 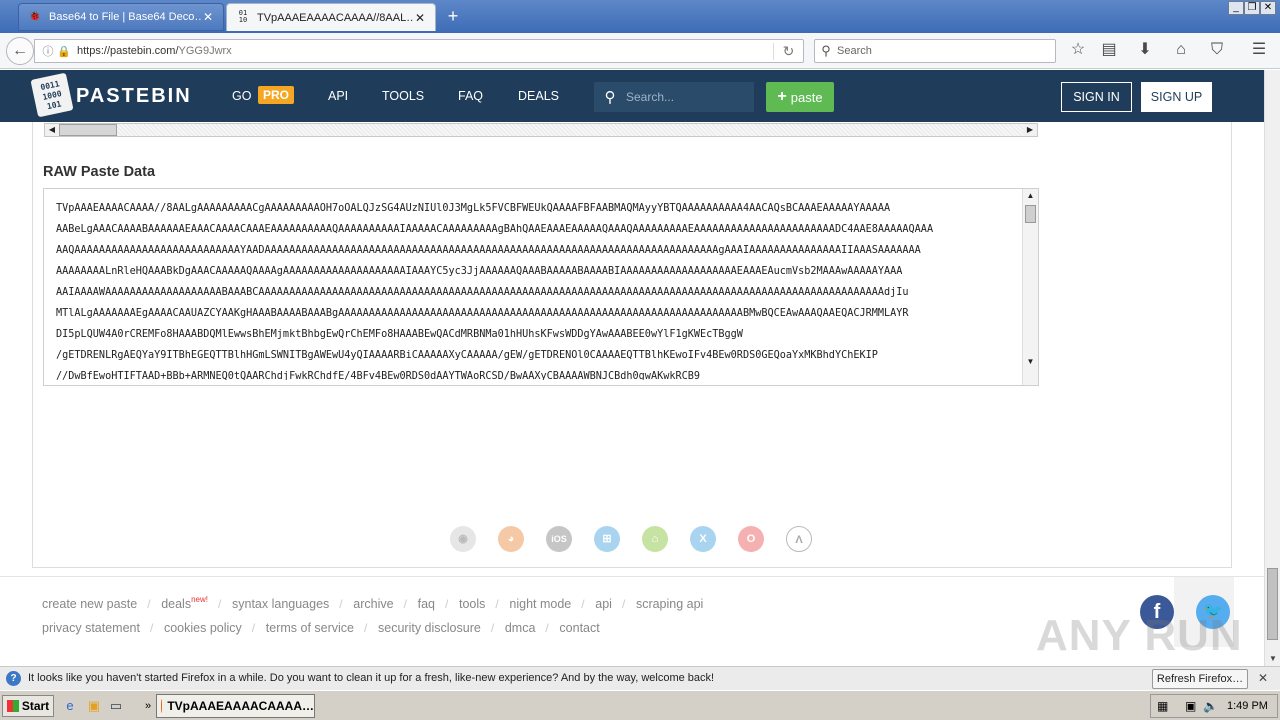 I want to click on sign-up-button: SIGN UP, so click(x=1176, y=97).